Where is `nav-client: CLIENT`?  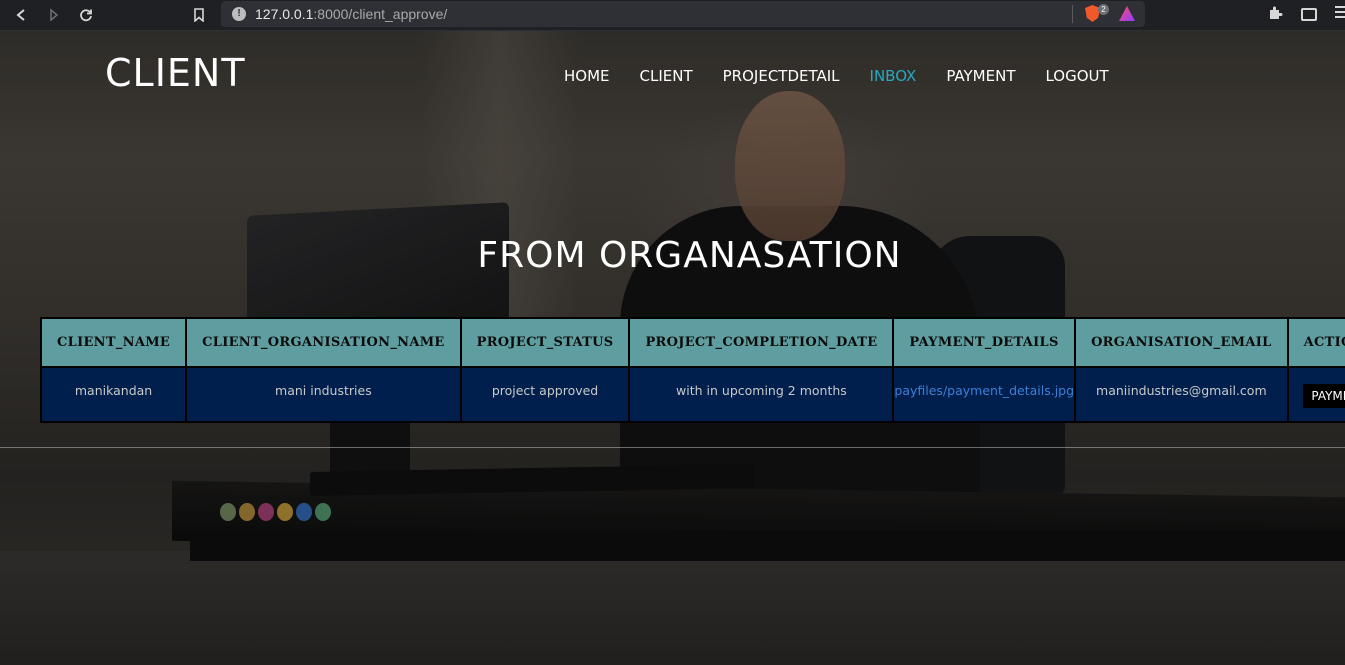 nav-client: CLIENT is located at coordinates (666, 76).